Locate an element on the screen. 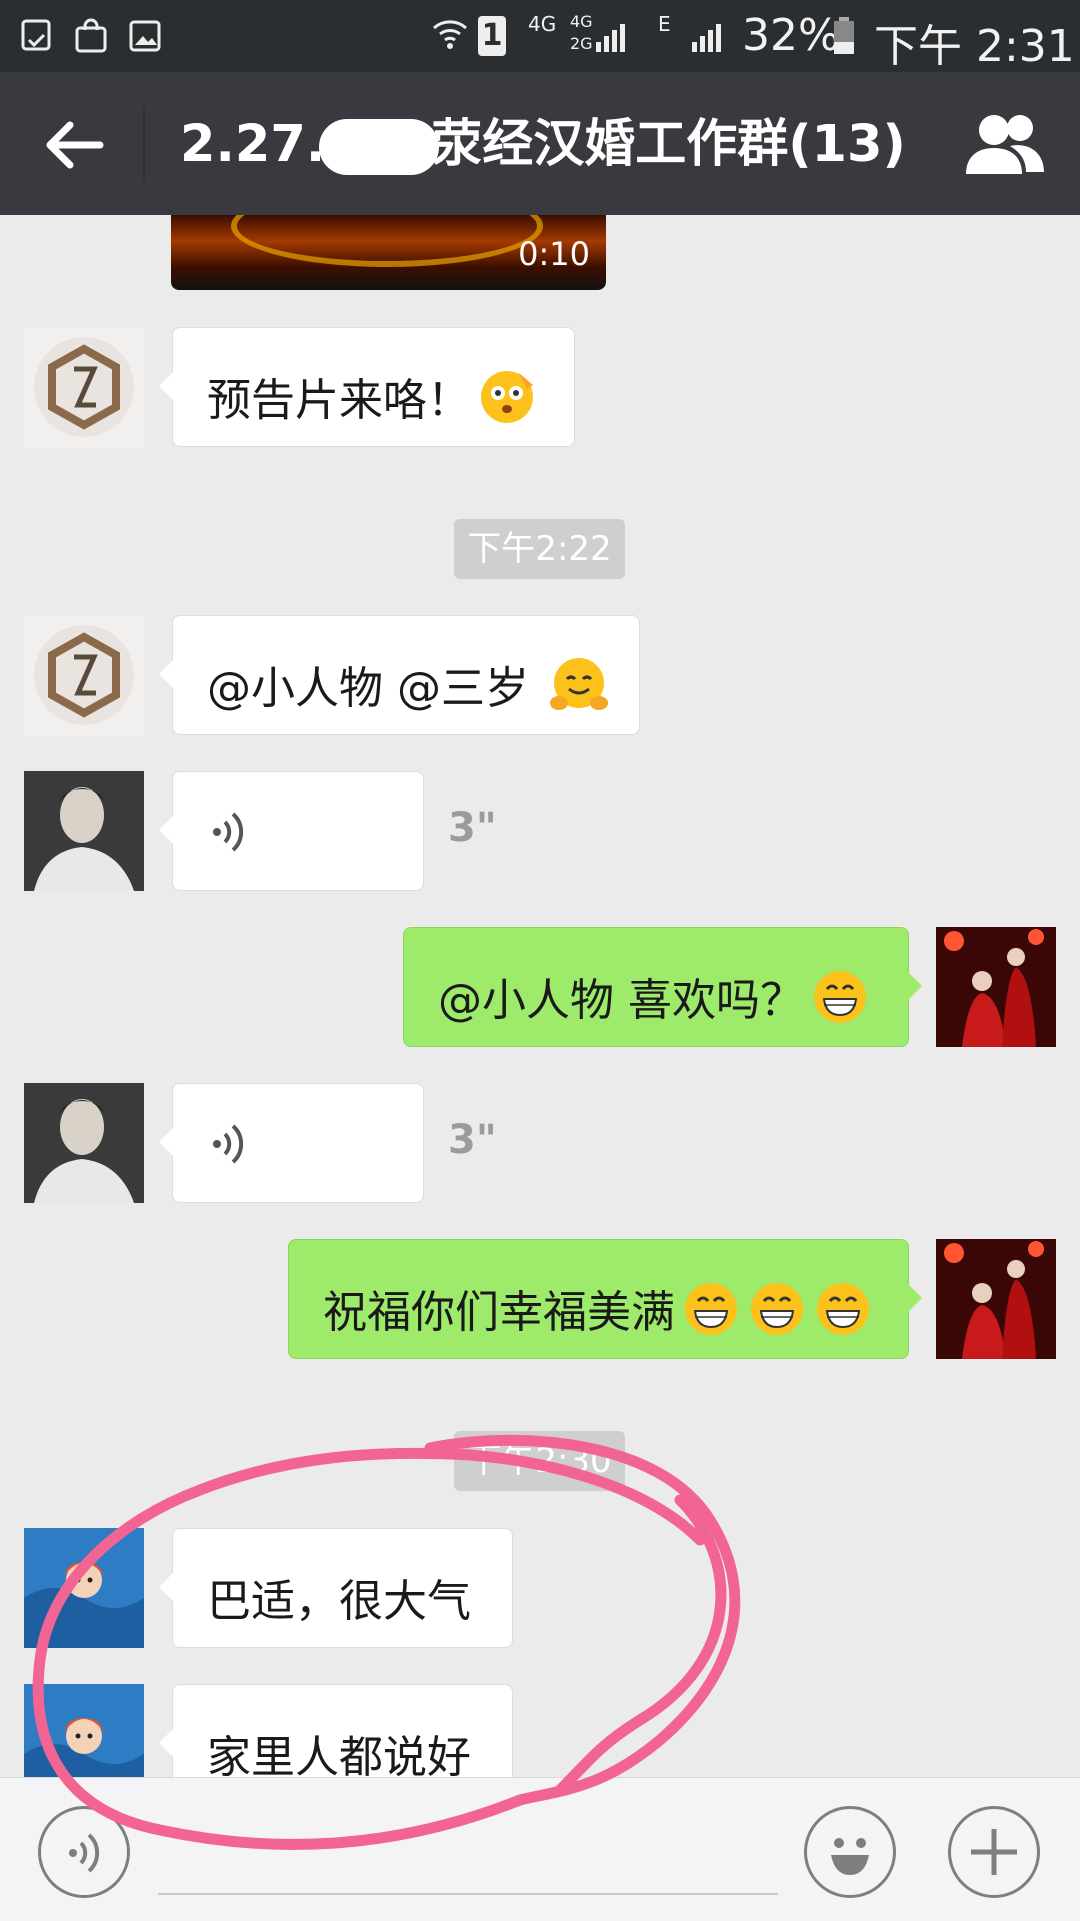  back-arrow-icon is located at coordinates (75, 145).